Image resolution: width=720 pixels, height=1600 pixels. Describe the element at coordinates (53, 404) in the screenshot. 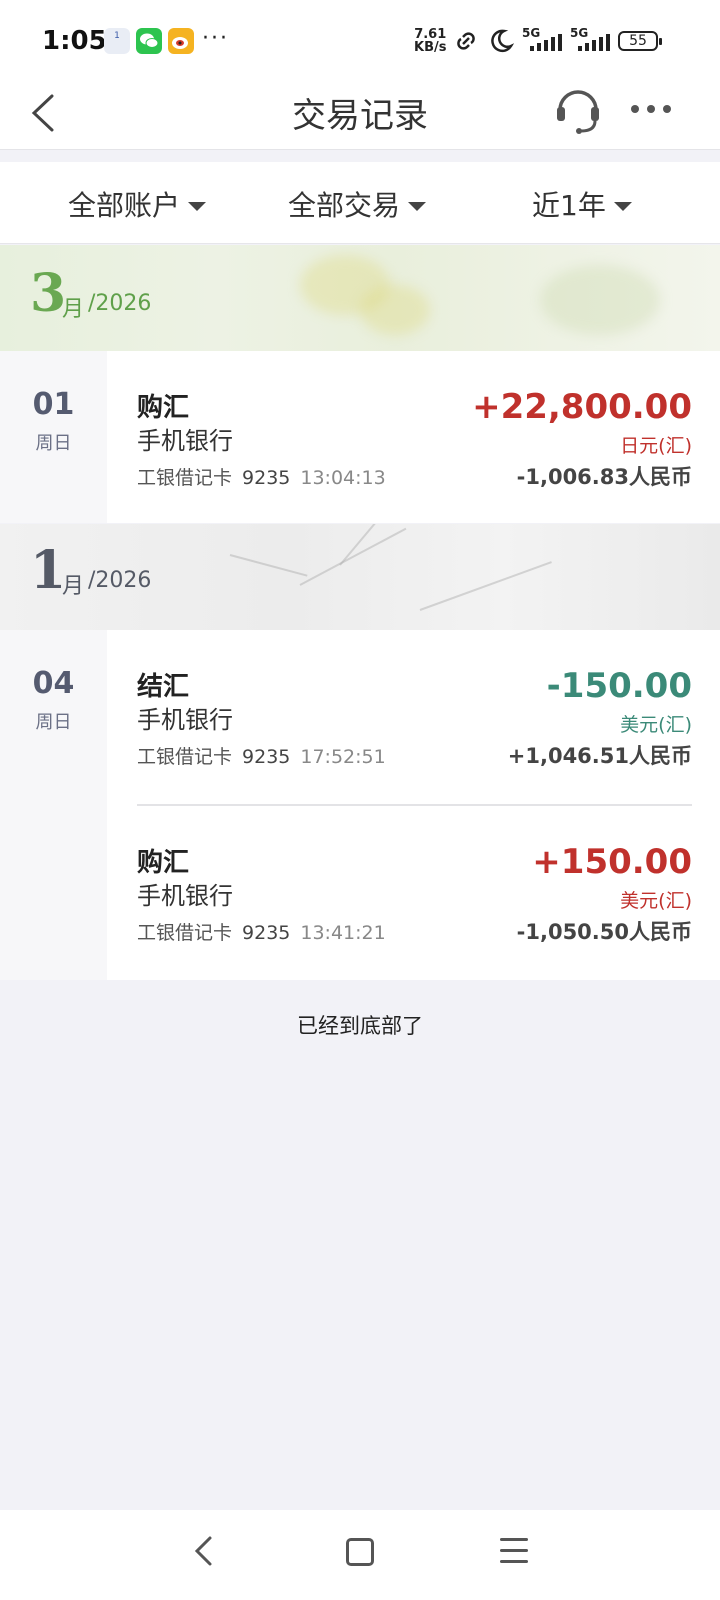

I see `day-number: 01` at that location.